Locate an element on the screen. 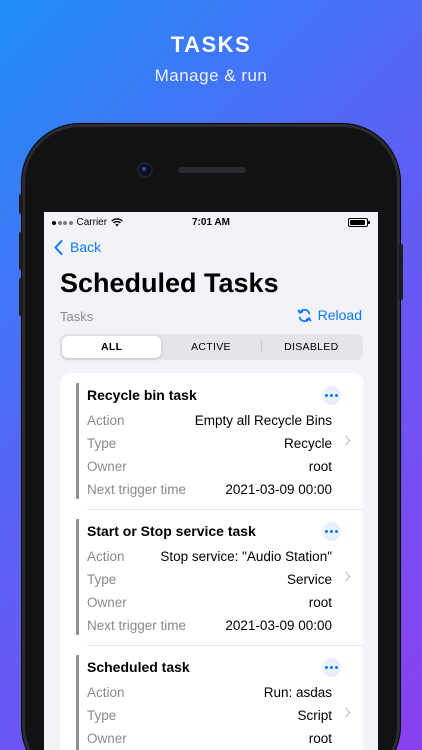 Image resolution: width=422 pixels, height=750 pixels. phone-volume-down is located at coordinates (21, 297).